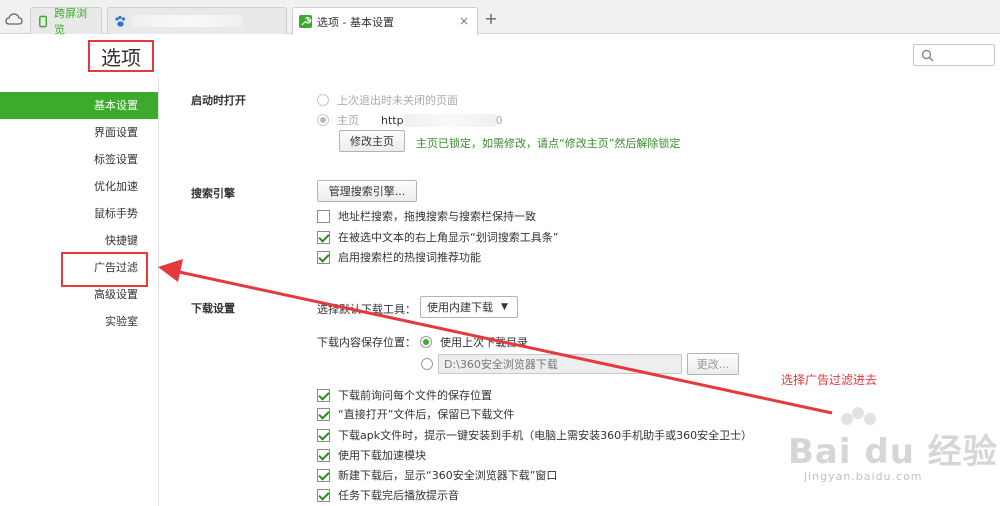 This screenshot has width=1000, height=506. Describe the element at coordinates (79, 186) in the screenshot. I see `sidebar-item-optimize: 优化加速` at that location.